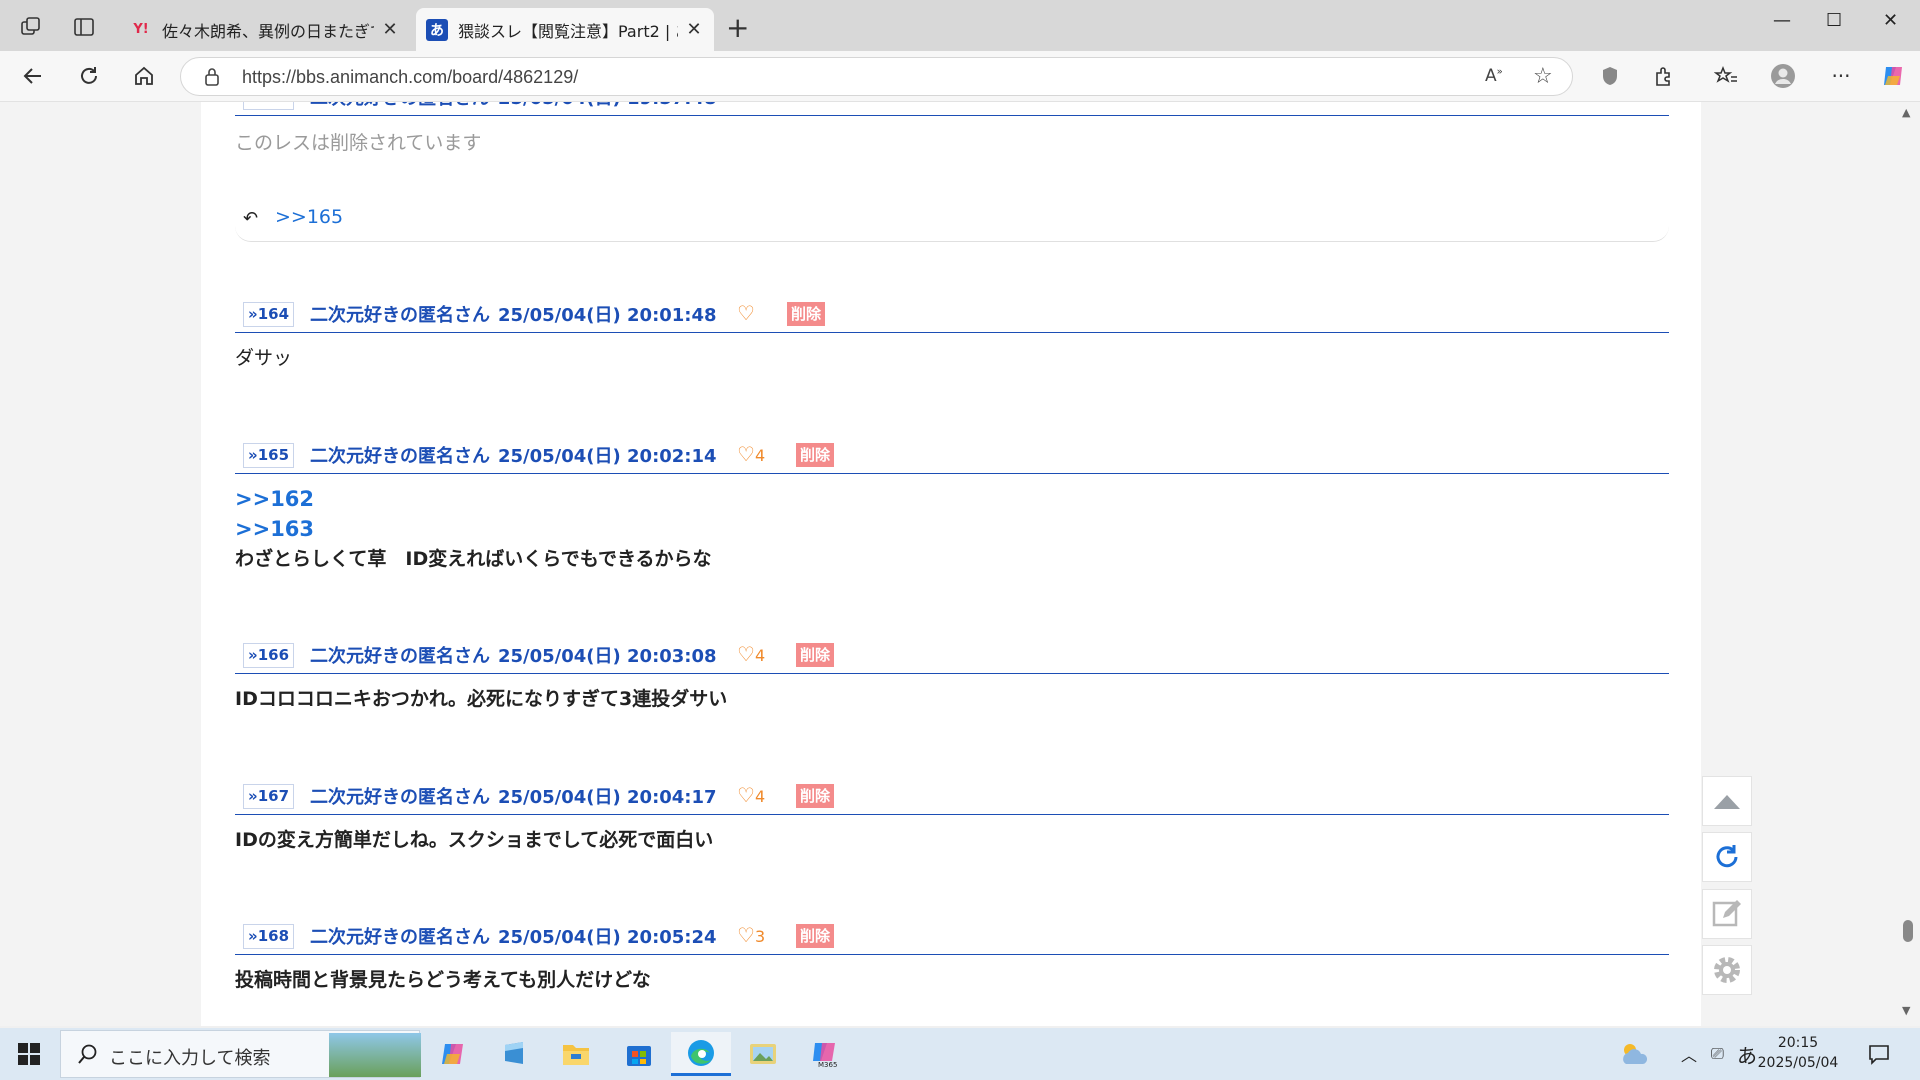 Image resolution: width=1920 pixels, height=1080 pixels. What do you see at coordinates (1890, 20) in the screenshot?
I see `close-window-button: ✕` at bounding box center [1890, 20].